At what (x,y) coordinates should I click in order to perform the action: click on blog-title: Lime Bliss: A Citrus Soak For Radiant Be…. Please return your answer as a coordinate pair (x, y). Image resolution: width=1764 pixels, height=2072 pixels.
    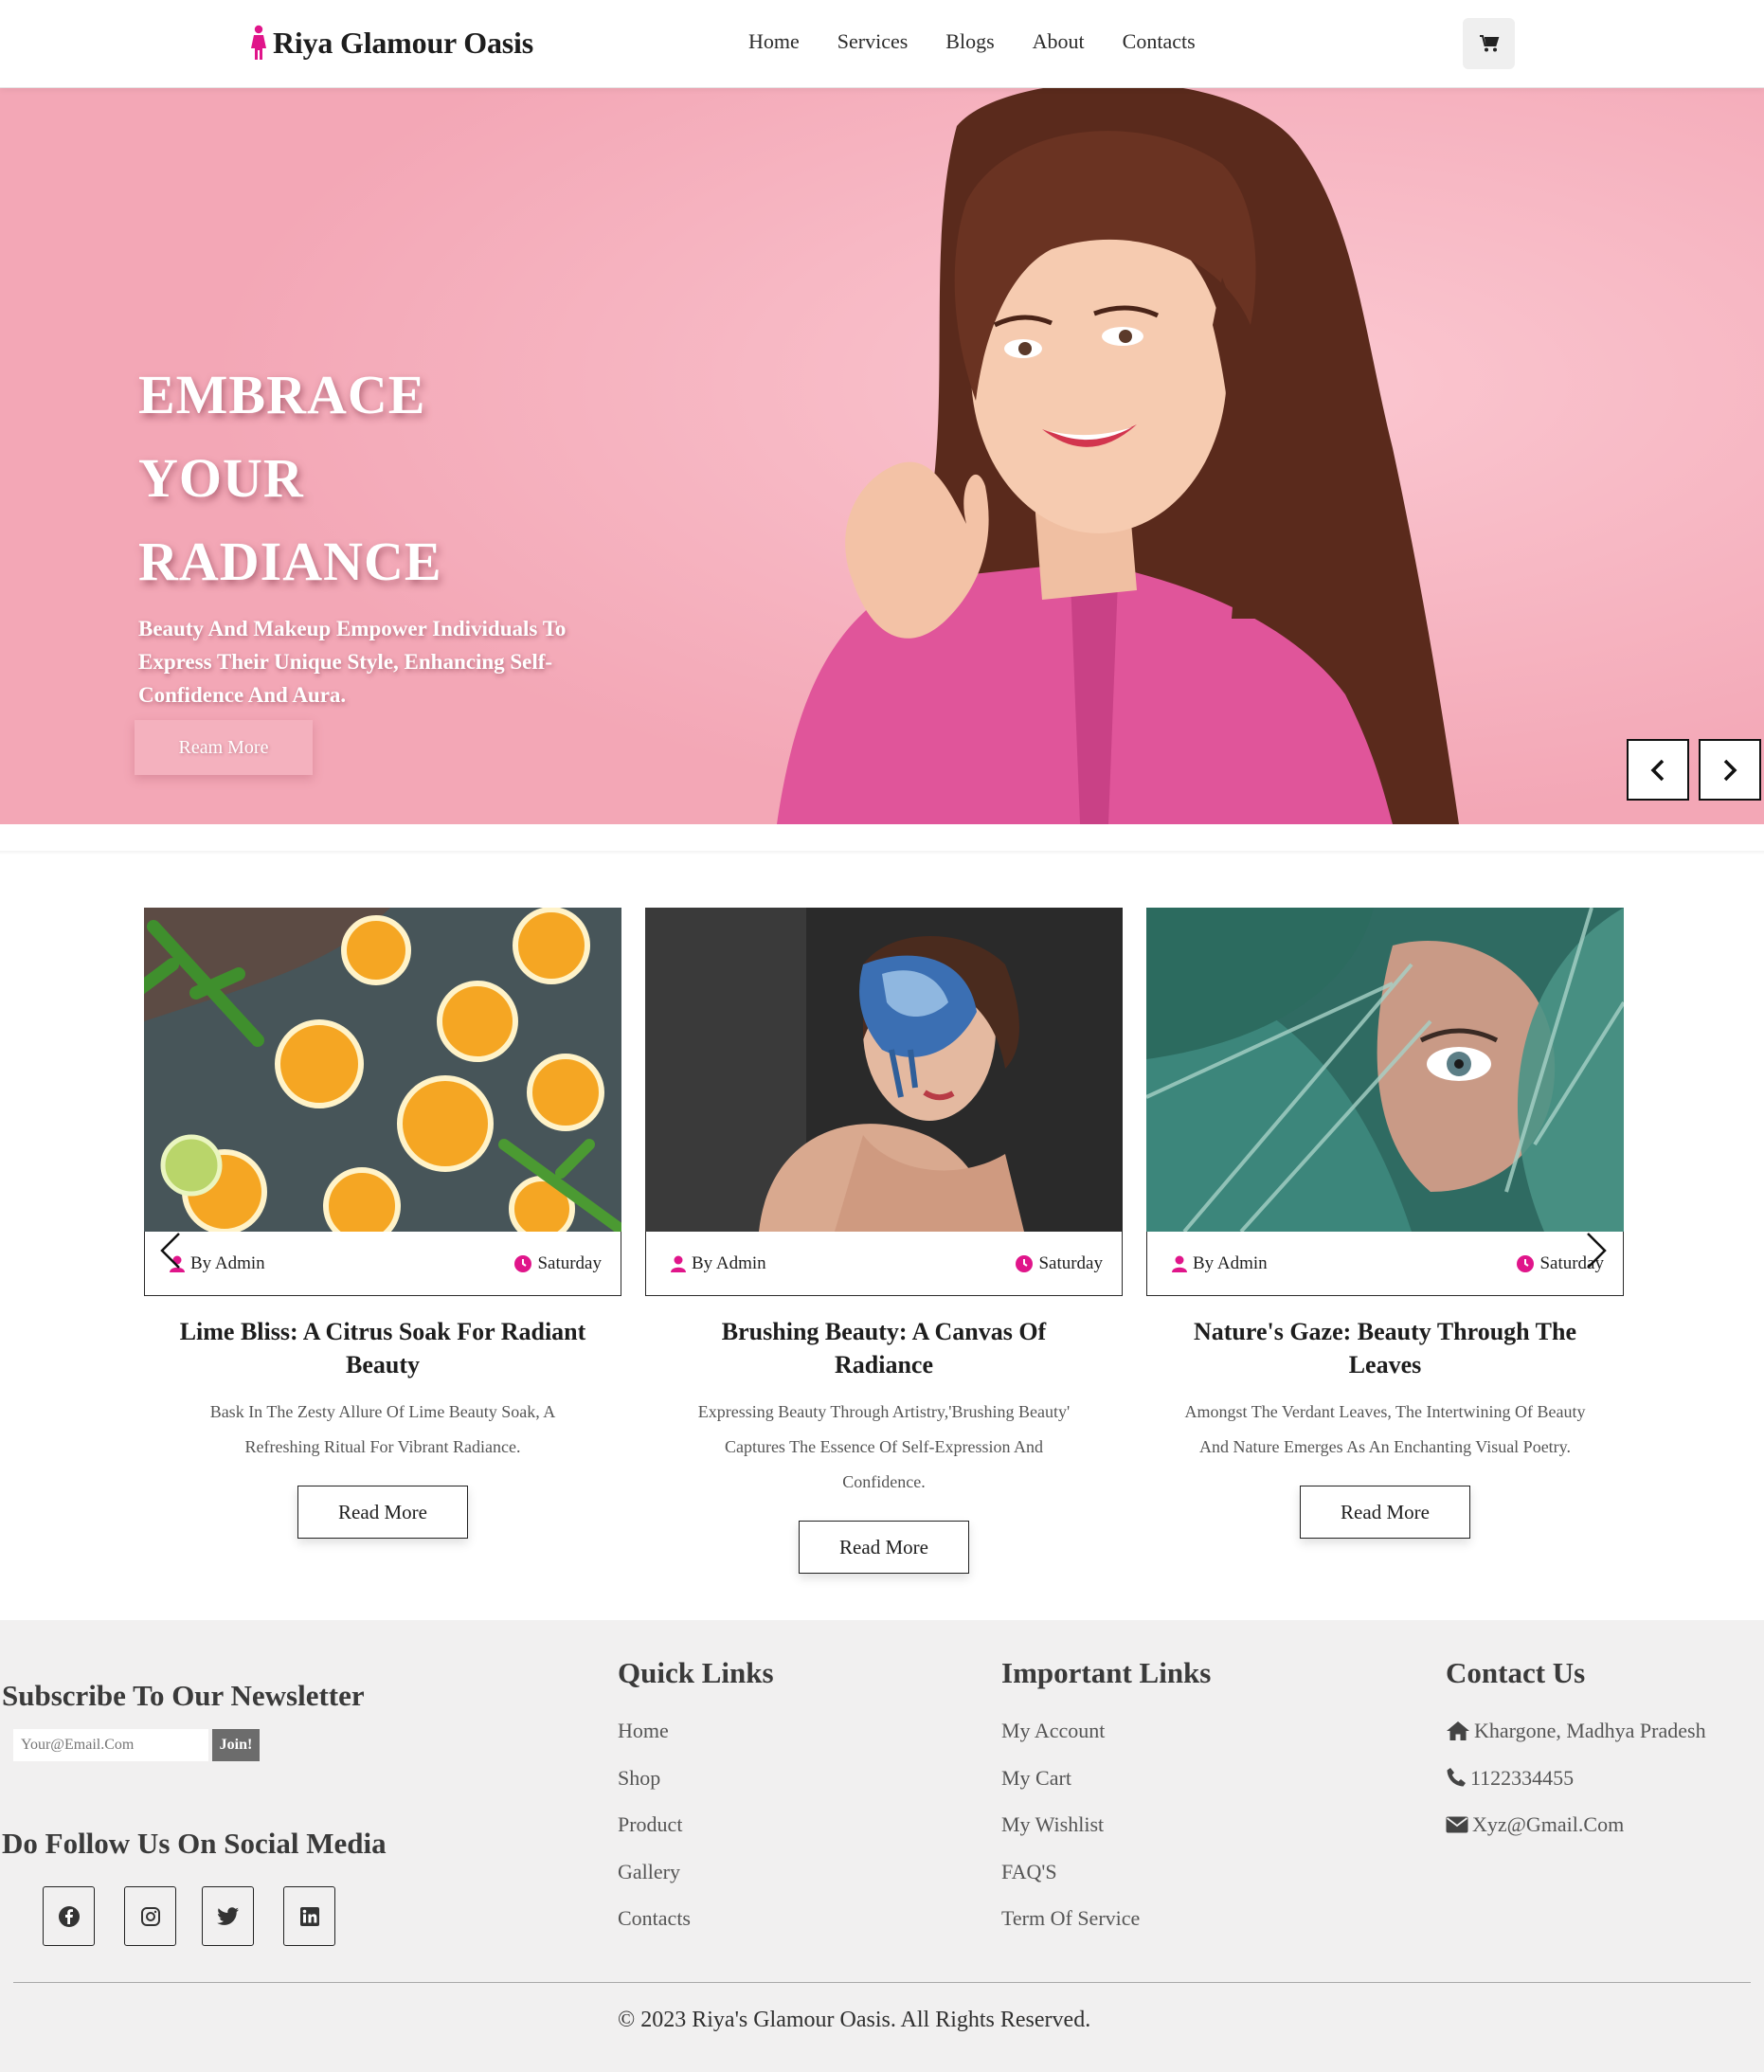
    Looking at the image, I should click on (382, 1348).